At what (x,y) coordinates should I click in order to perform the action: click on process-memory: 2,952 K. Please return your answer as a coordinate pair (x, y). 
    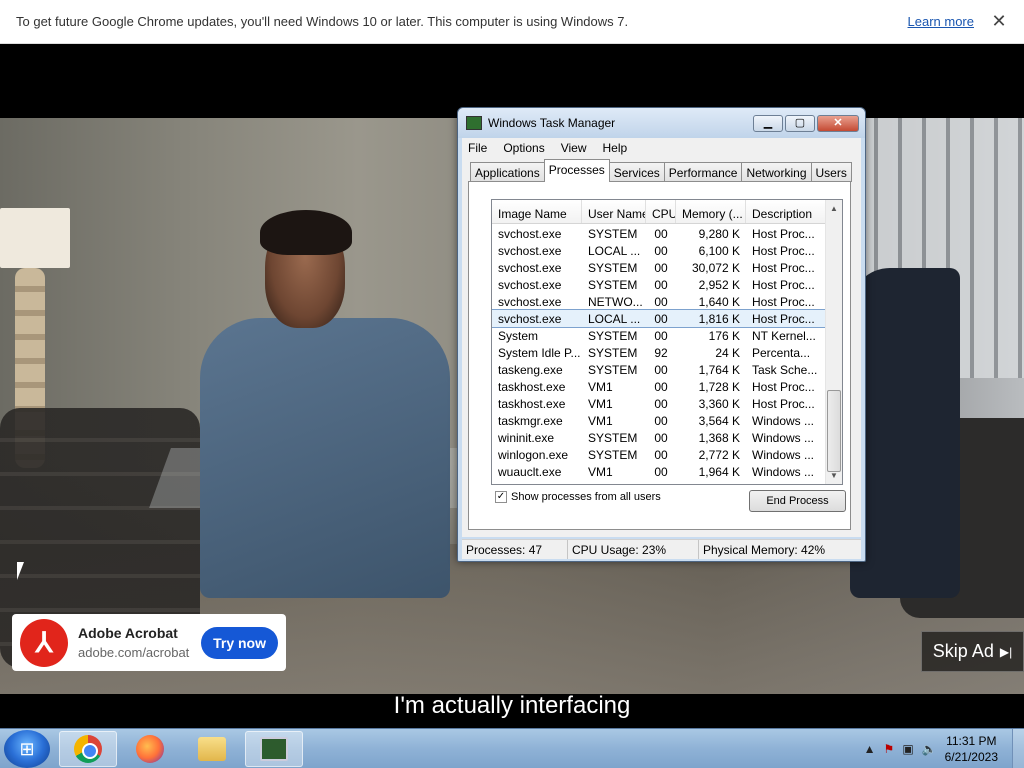
    Looking at the image, I should click on (719, 284).